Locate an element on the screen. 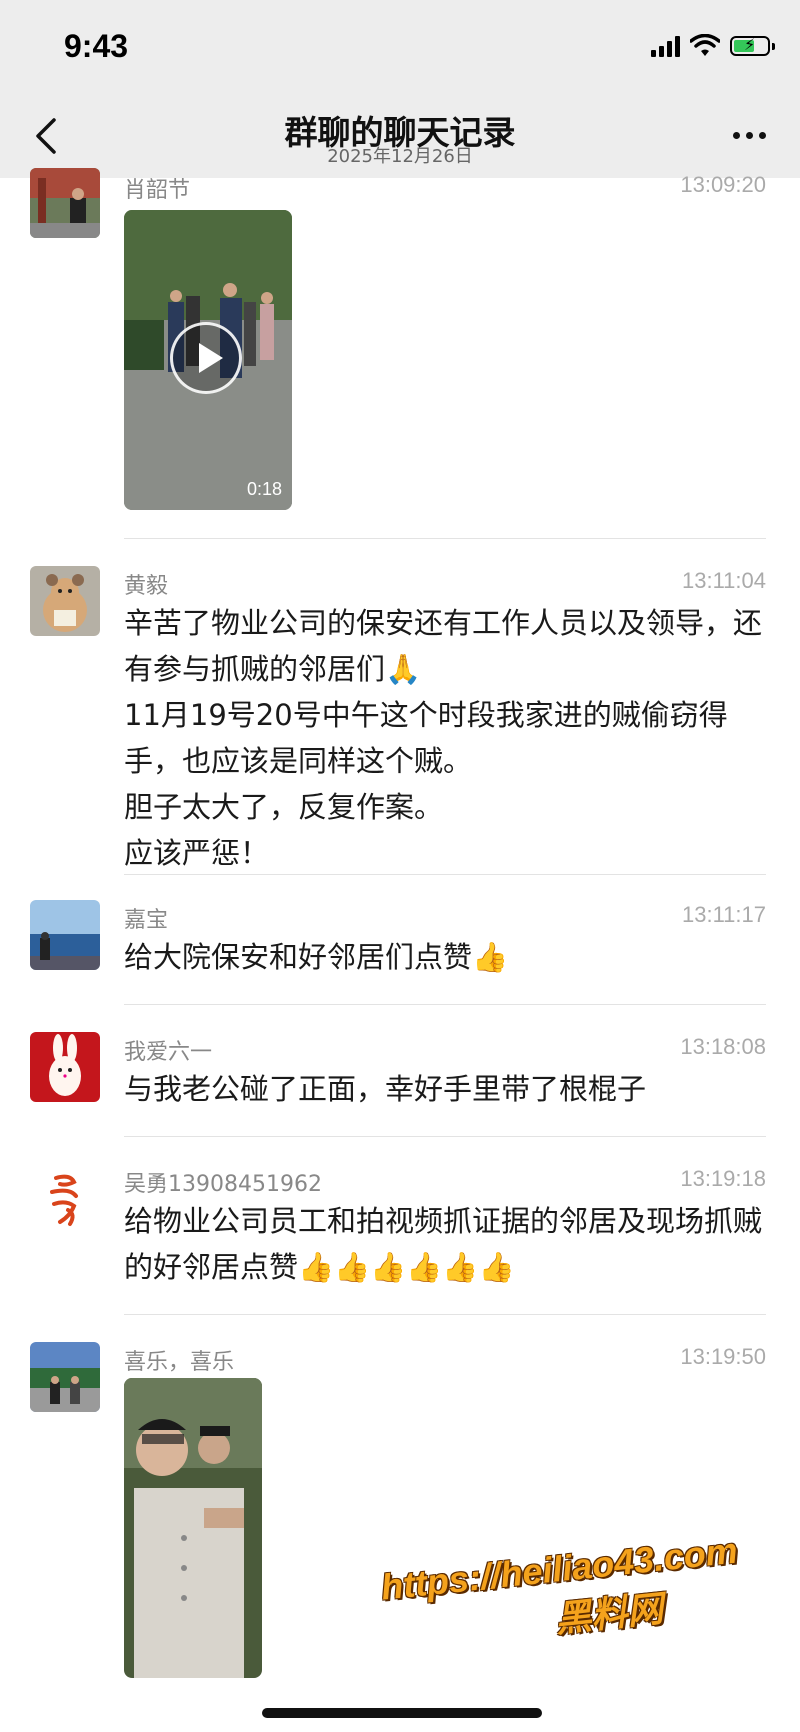 The height and width of the screenshot is (1732, 800). message-time: 13:11:17 is located at coordinates (723, 914).